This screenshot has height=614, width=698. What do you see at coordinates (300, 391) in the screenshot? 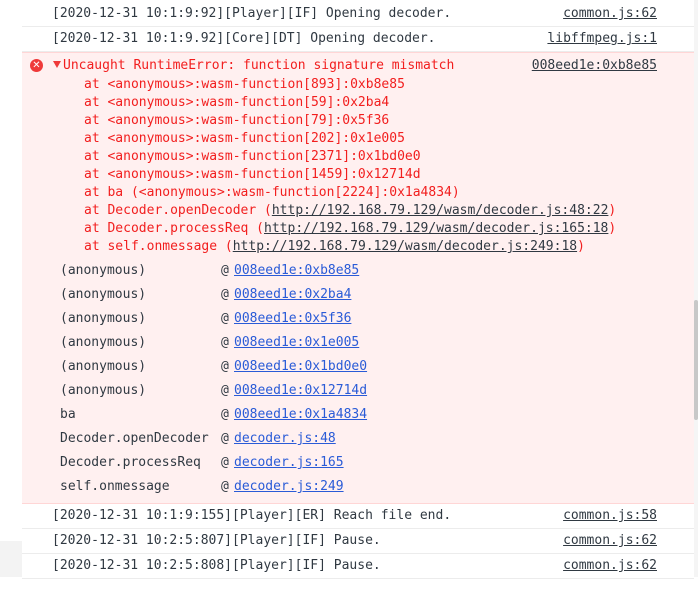
I see `frame-location-link: 008eed1e:0x12714d` at bounding box center [300, 391].